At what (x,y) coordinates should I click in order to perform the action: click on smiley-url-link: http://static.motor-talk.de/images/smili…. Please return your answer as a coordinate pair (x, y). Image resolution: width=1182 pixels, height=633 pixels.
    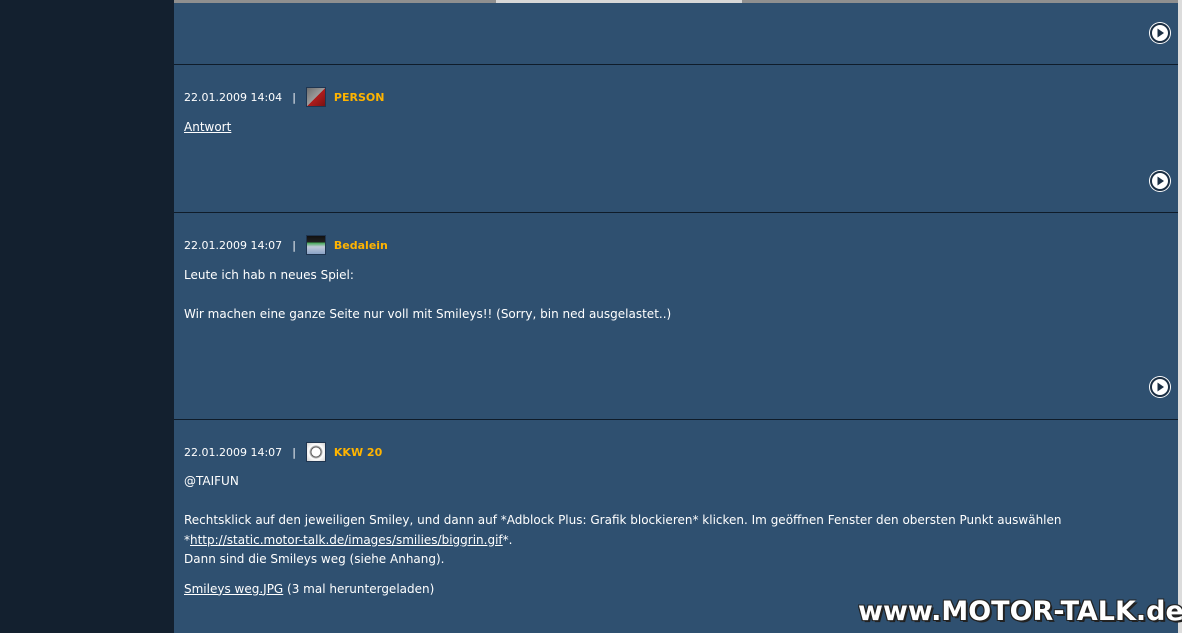
    Looking at the image, I should click on (346, 540).